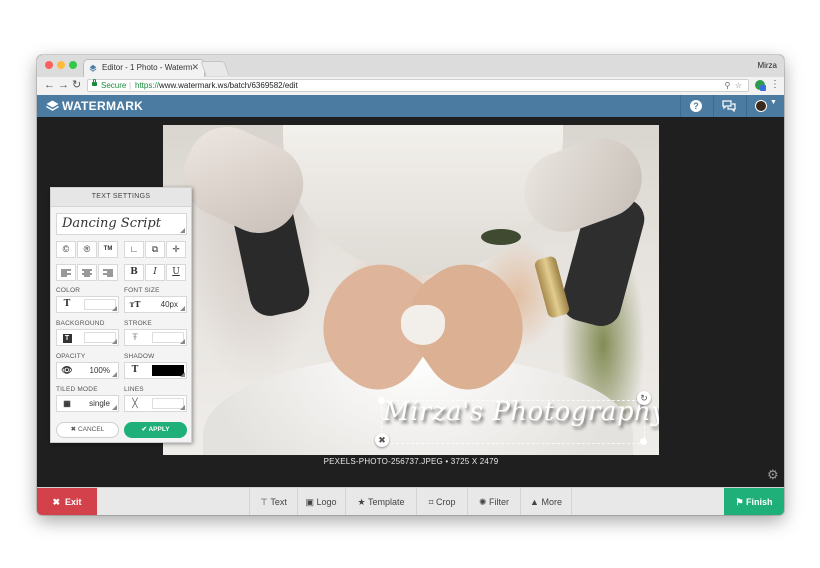 The image size is (820, 568). Describe the element at coordinates (765, 106) in the screenshot. I see `account-menu-button: ▼` at that location.